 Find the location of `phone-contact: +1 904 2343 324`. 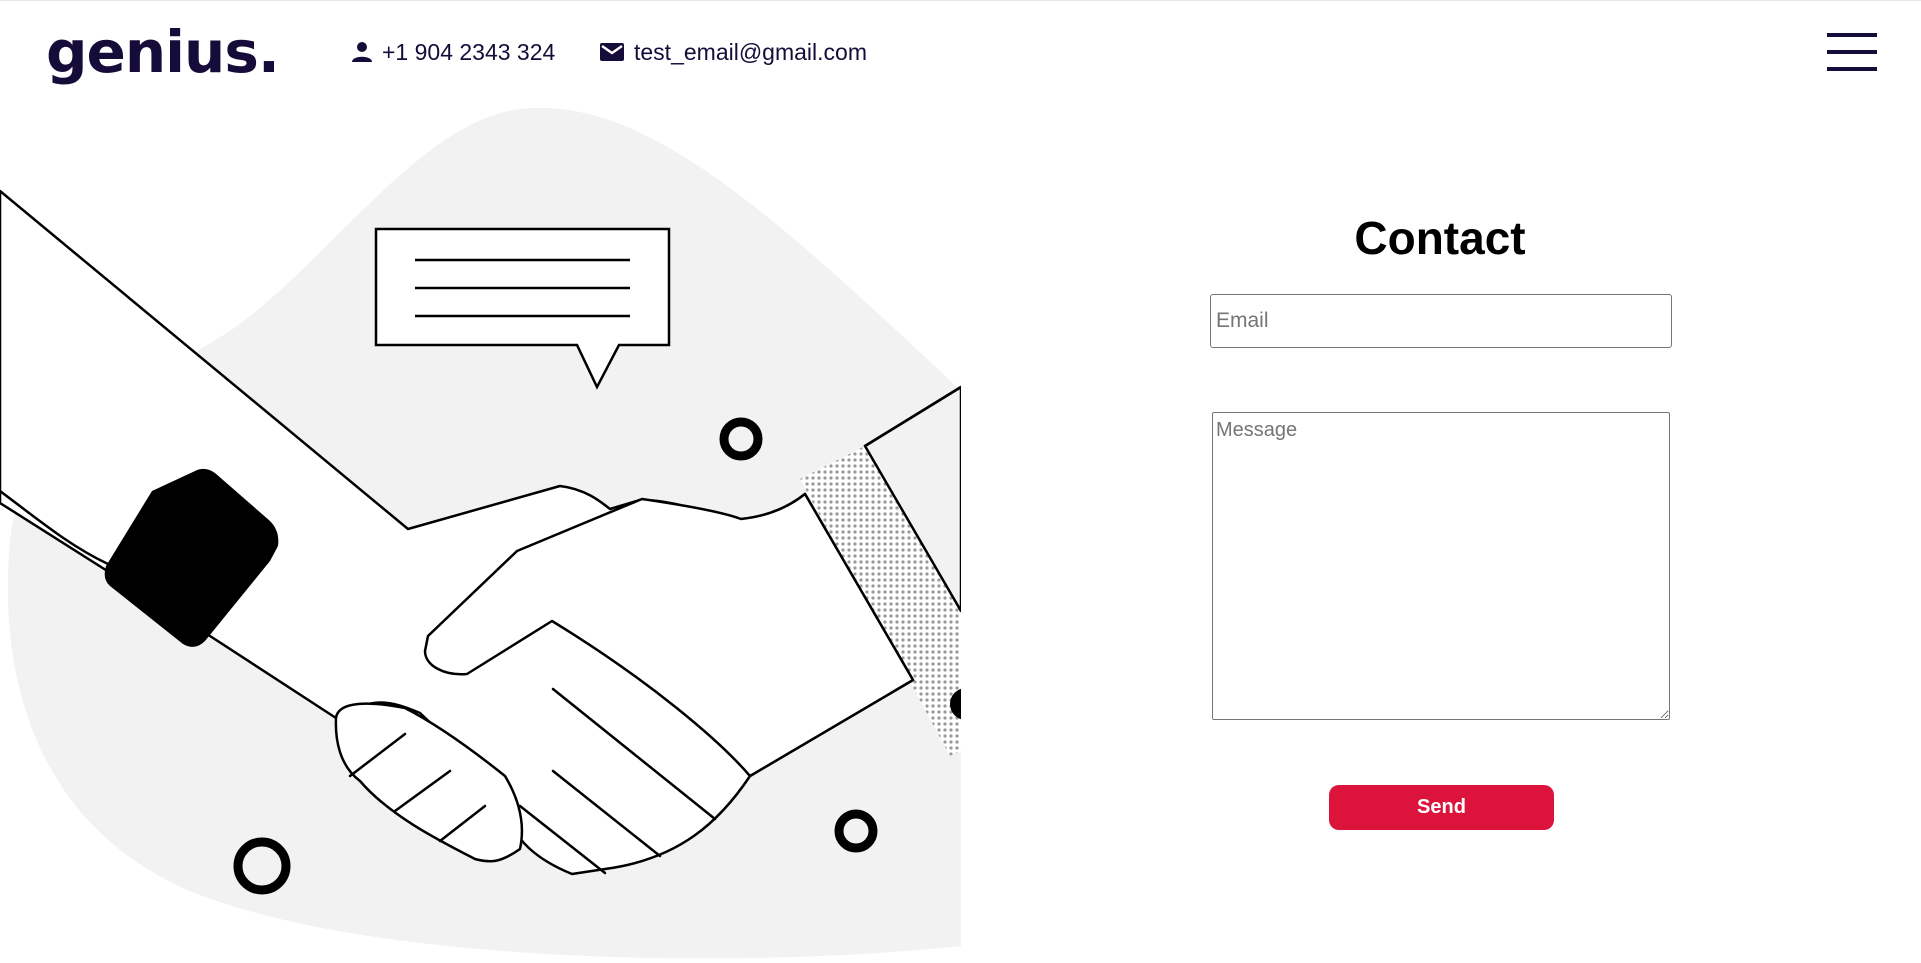

phone-contact: +1 904 2343 324 is located at coordinates (453, 52).